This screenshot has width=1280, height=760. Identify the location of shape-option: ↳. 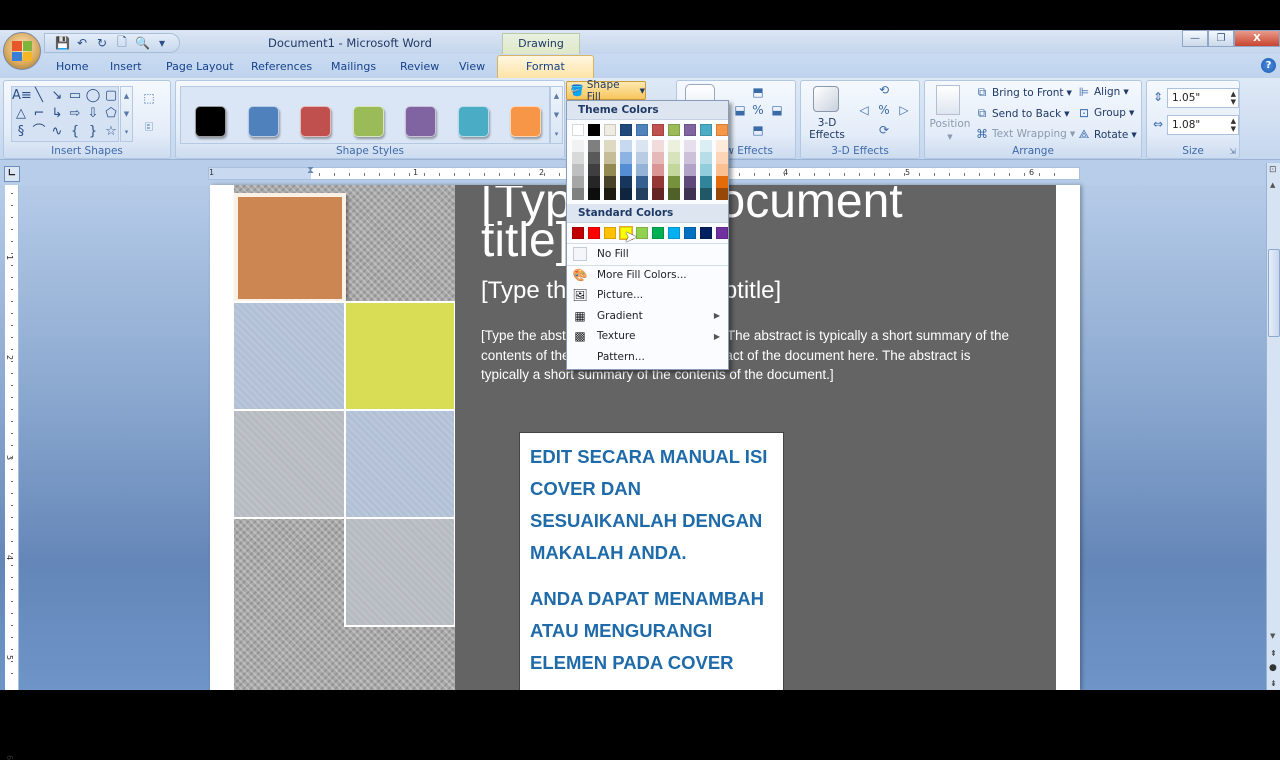
(57, 114).